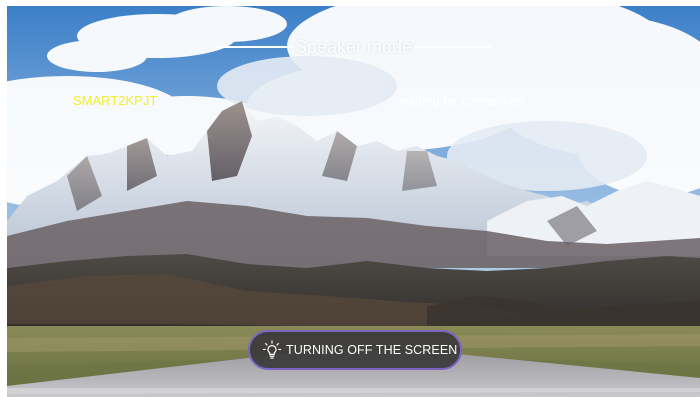  I want to click on page-title: Speaker mode, so click(353, 46).